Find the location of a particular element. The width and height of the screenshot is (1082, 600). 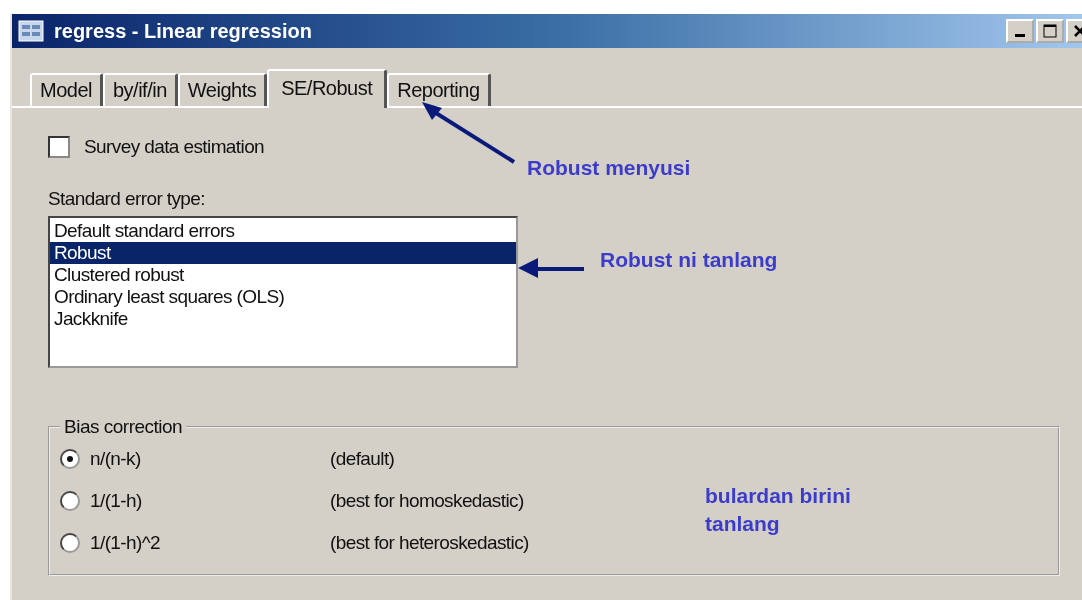

radio-label: n/(n-k) is located at coordinates (116, 459).